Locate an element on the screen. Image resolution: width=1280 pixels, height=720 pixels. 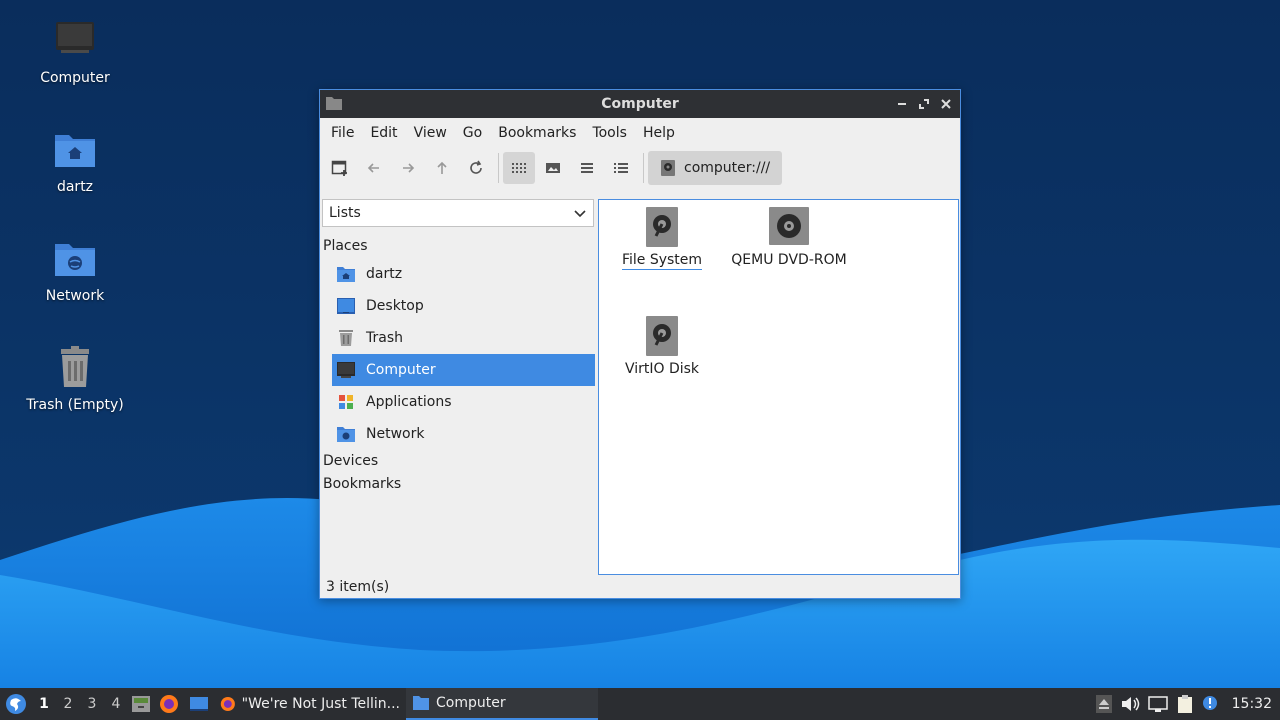
file-item-filesystem: File System is located at coordinates (662, 238).